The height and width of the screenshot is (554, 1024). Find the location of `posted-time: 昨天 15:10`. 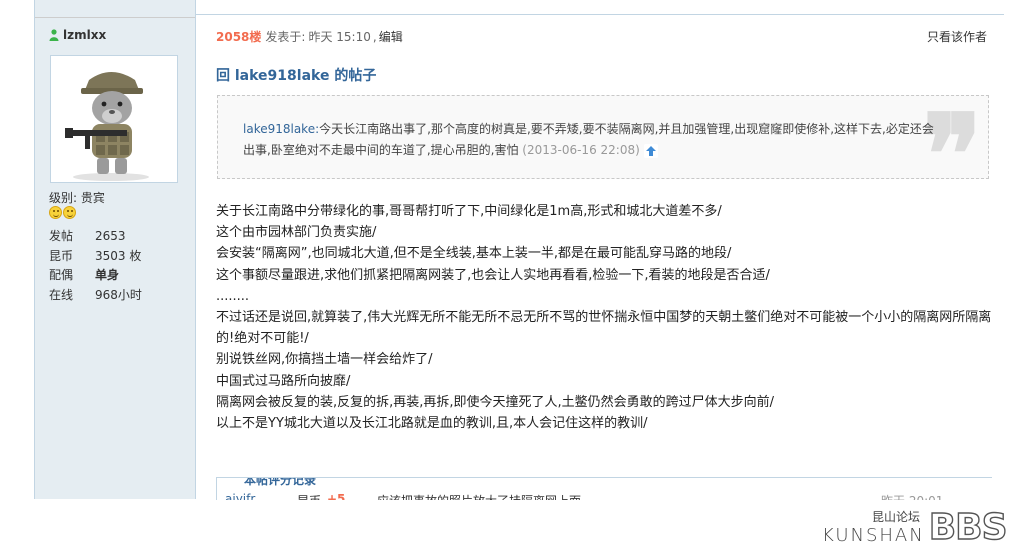

posted-time: 昨天 15:10 is located at coordinates (339, 37).